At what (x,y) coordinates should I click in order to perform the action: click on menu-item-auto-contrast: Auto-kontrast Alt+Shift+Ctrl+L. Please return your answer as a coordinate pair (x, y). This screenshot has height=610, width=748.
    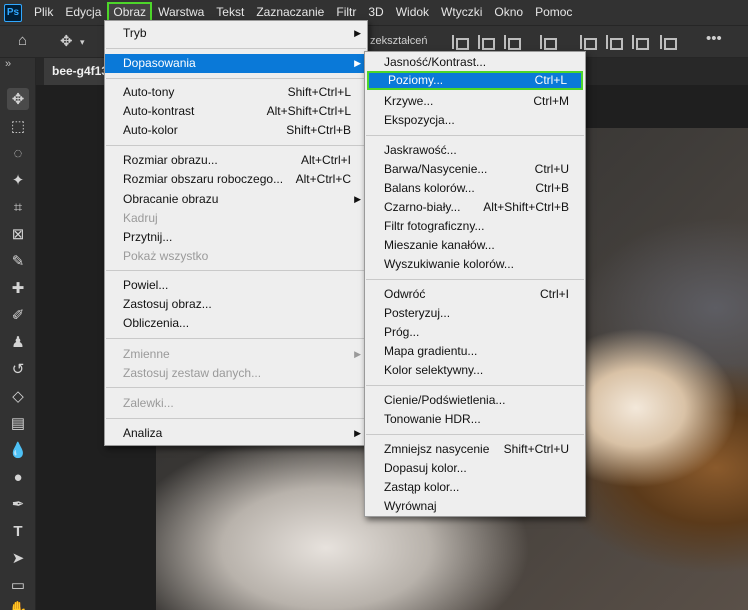
    Looking at the image, I should click on (236, 111).